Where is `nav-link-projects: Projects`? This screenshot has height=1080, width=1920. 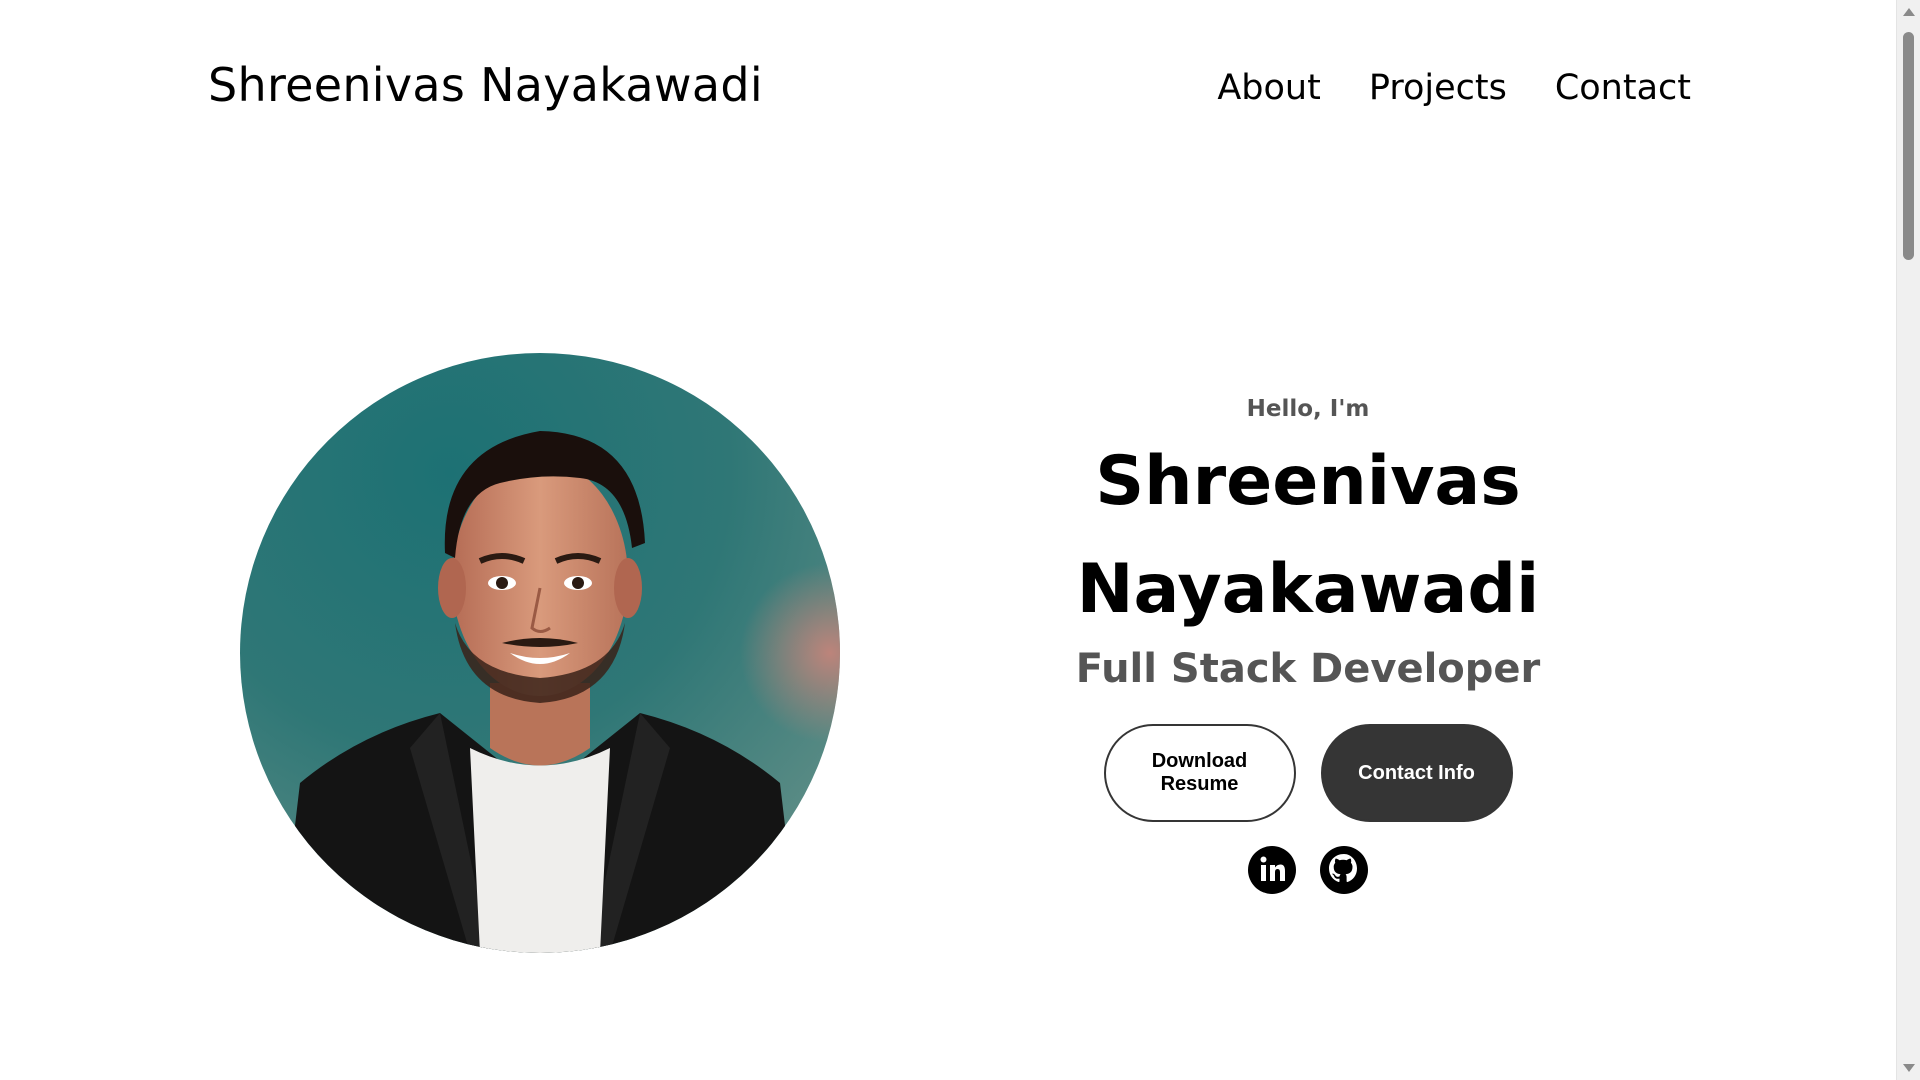 nav-link-projects: Projects is located at coordinates (1438, 88).